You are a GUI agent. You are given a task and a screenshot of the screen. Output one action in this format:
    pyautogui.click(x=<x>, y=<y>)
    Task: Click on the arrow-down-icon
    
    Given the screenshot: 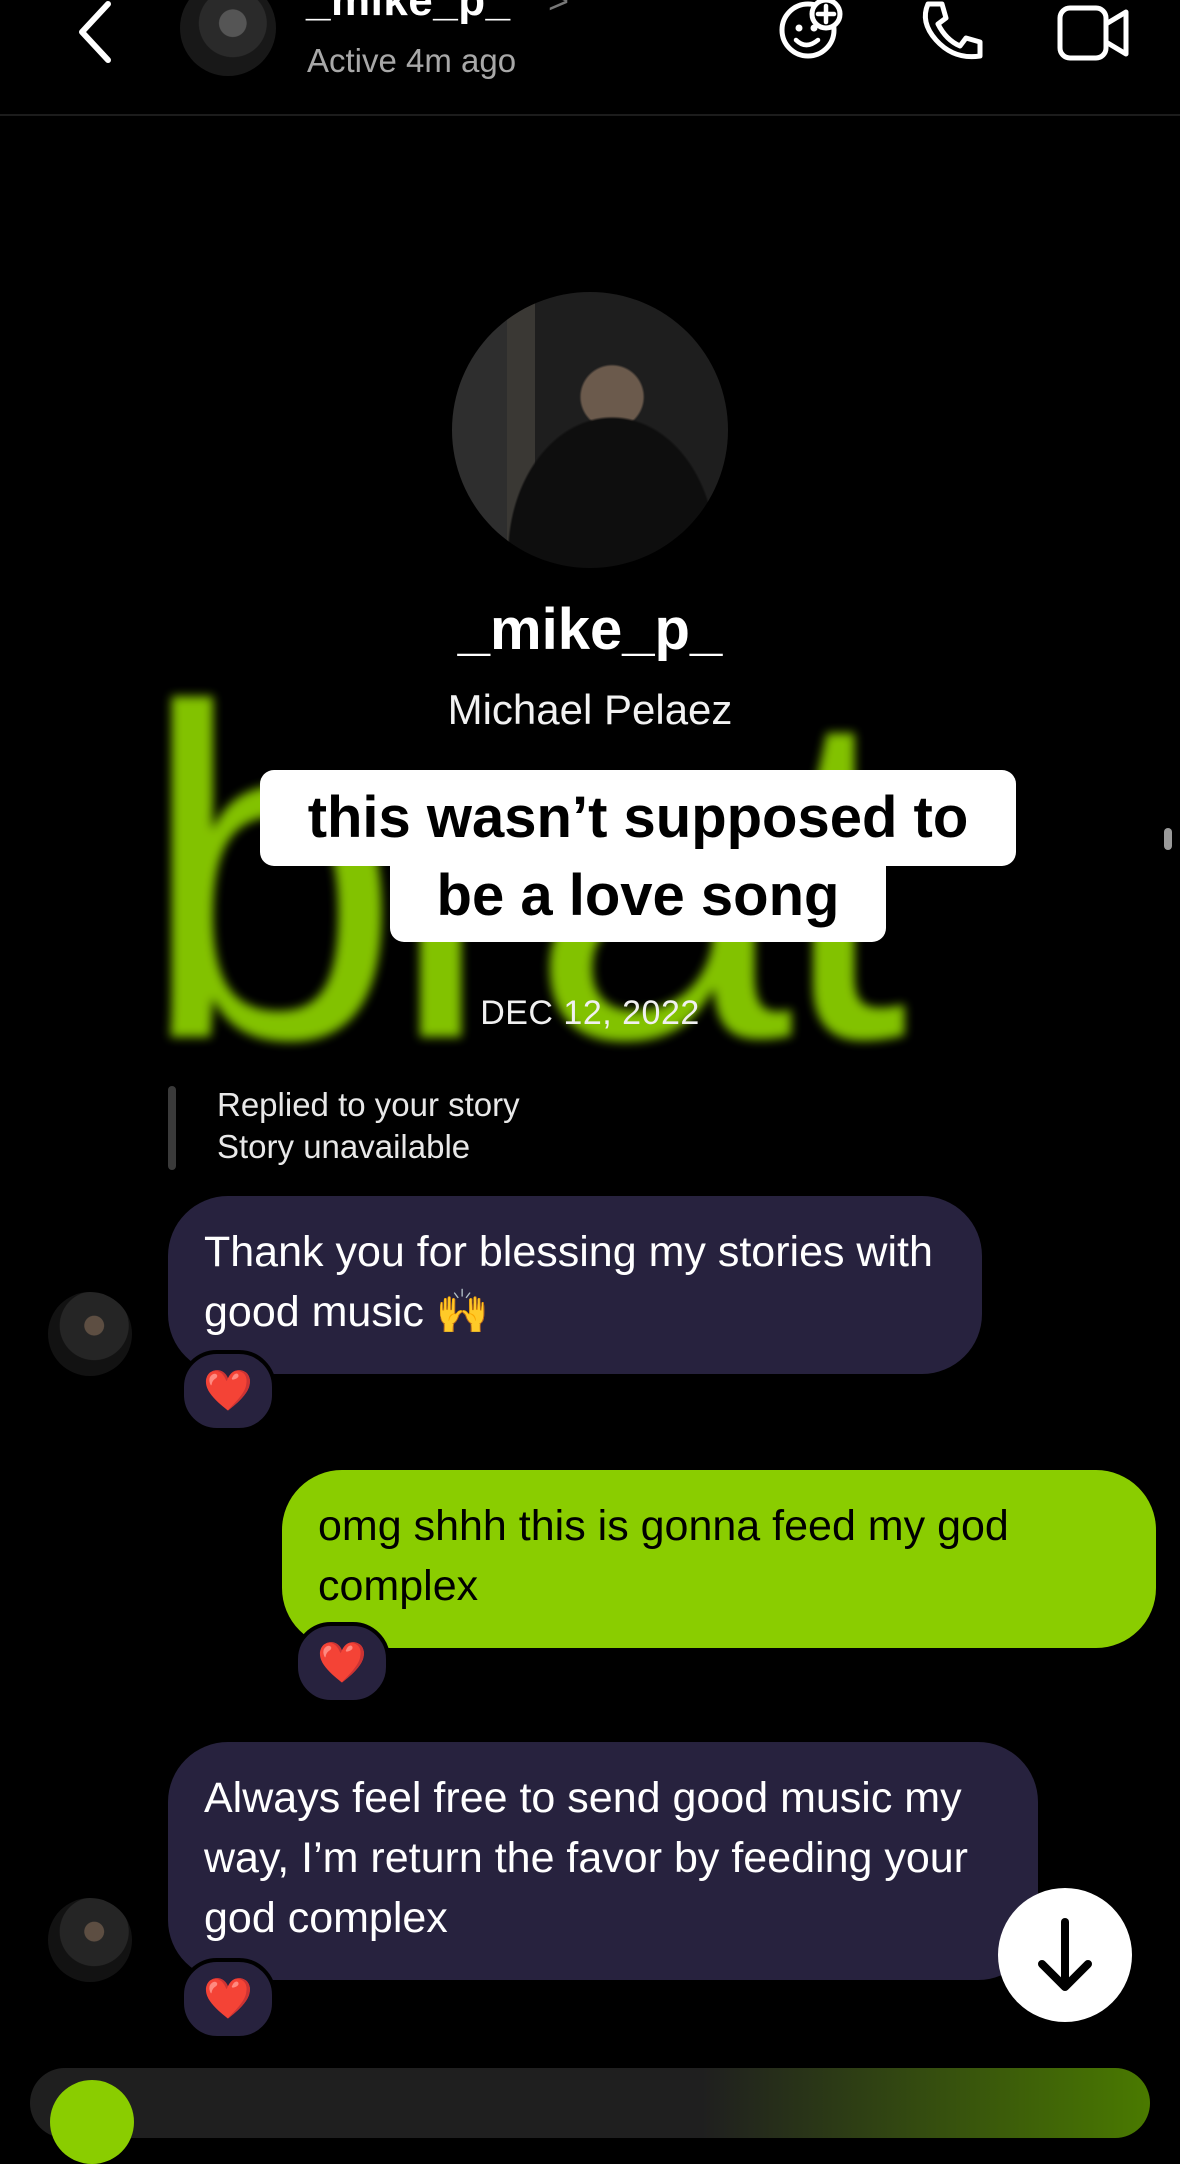 What is the action you would take?
    pyautogui.click(x=1065, y=1954)
    